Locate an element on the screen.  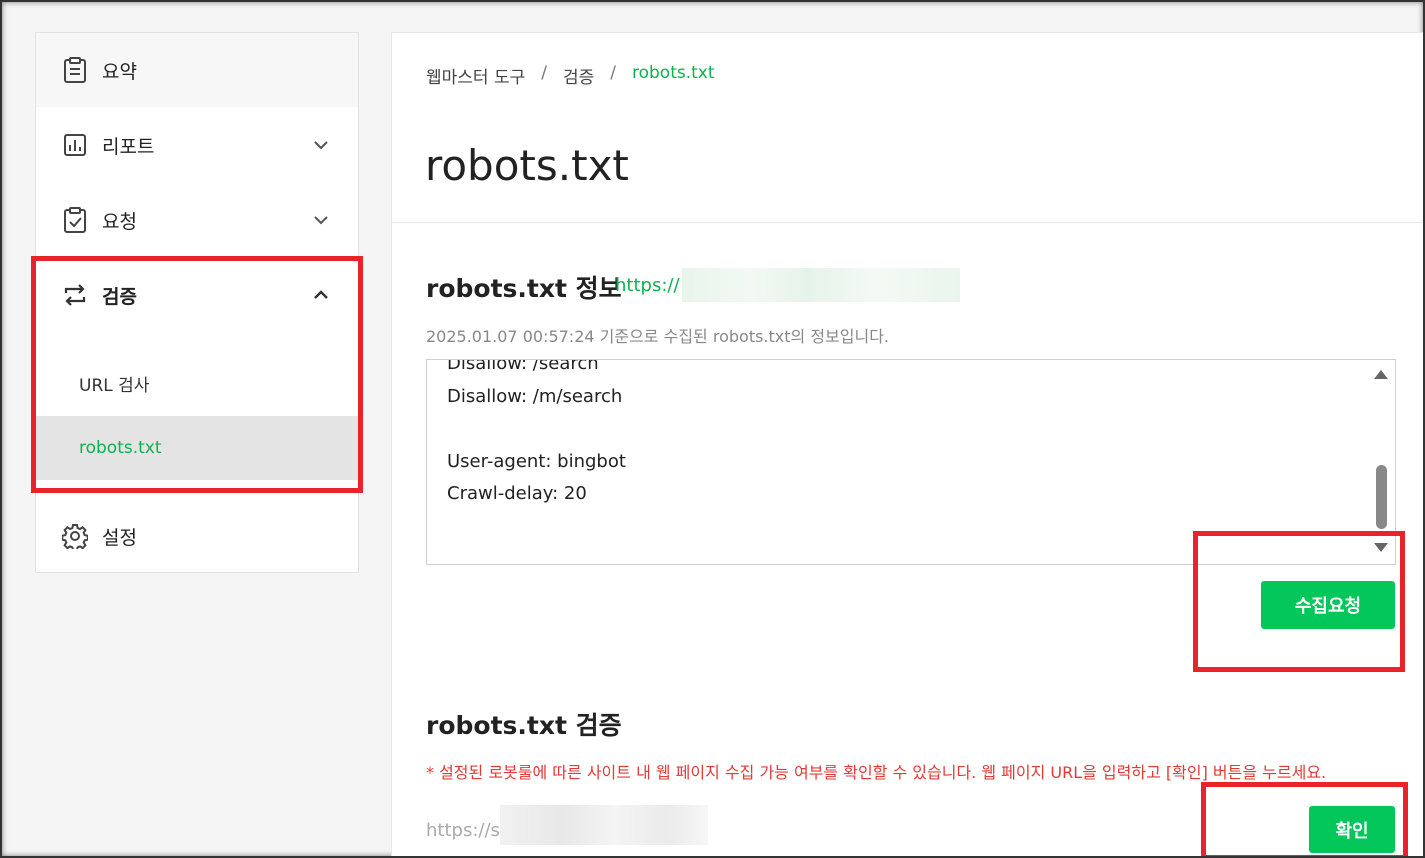
robots-verify-title: robots.txt 검증 is located at coordinates (524, 725).